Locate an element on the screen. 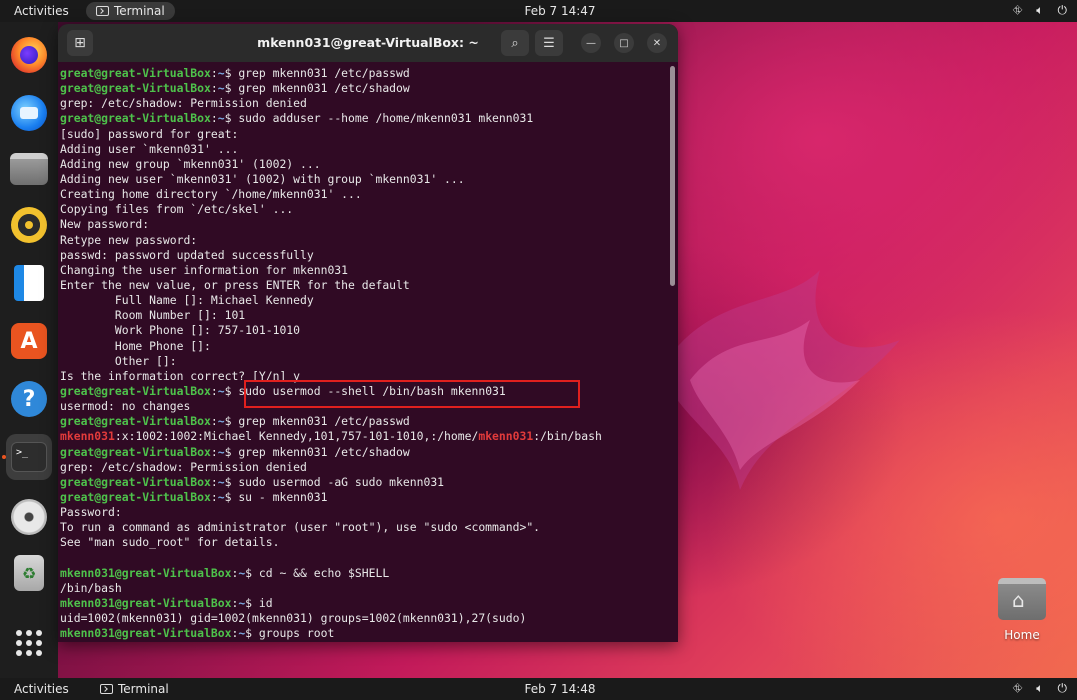 The width and height of the screenshot is (1077, 700). minimize-button: — is located at coordinates (591, 43).